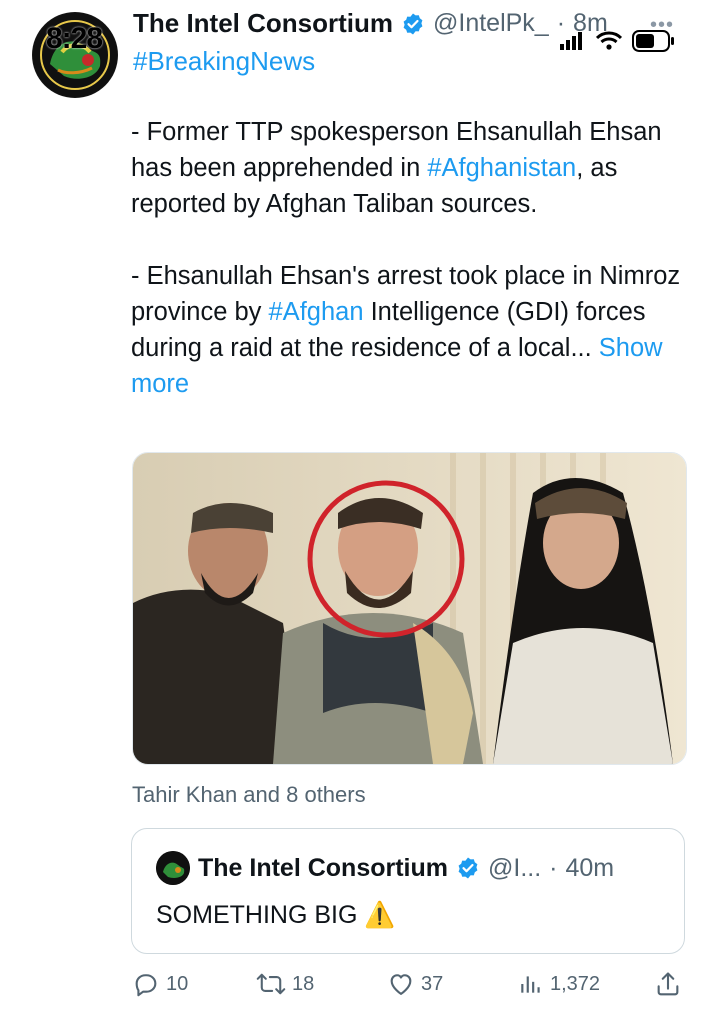  I want to click on hashtag-afghan: #Afghan, so click(316, 312).